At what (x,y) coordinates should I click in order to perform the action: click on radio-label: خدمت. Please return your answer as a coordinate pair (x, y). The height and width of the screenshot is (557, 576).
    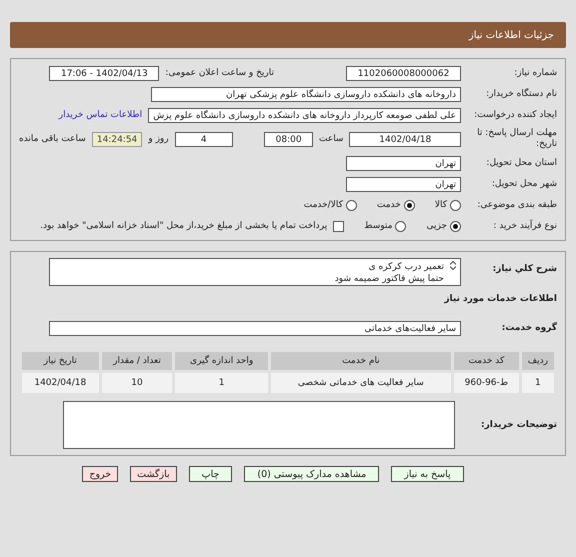
    Looking at the image, I should click on (388, 205).